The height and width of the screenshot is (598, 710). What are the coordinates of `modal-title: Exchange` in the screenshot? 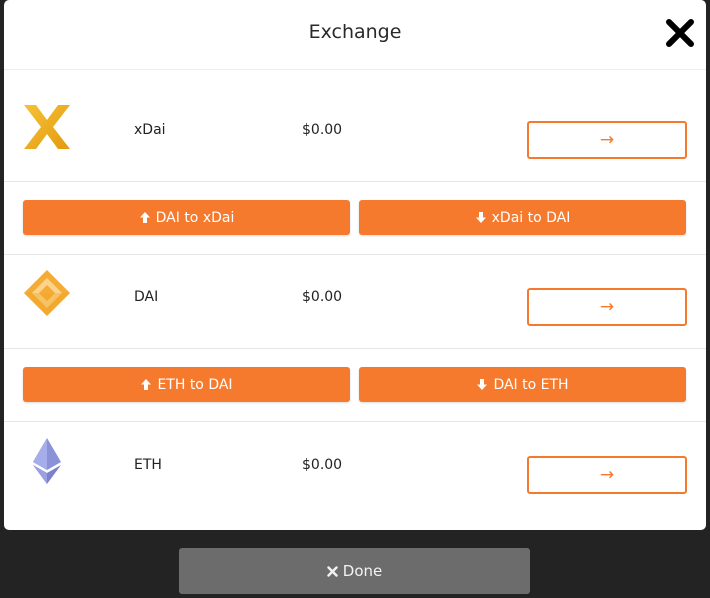 It's located at (355, 32).